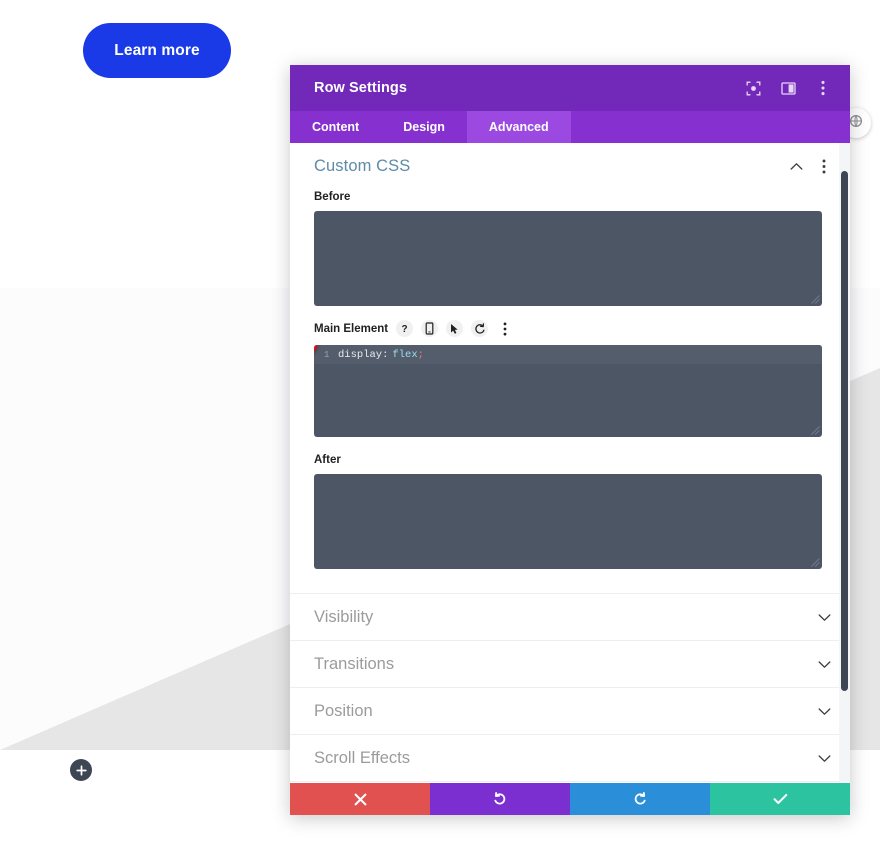  What do you see at coordinates (360, 354) in the screenshot?
I see `code-property: display` at bounding box center [360, 354].